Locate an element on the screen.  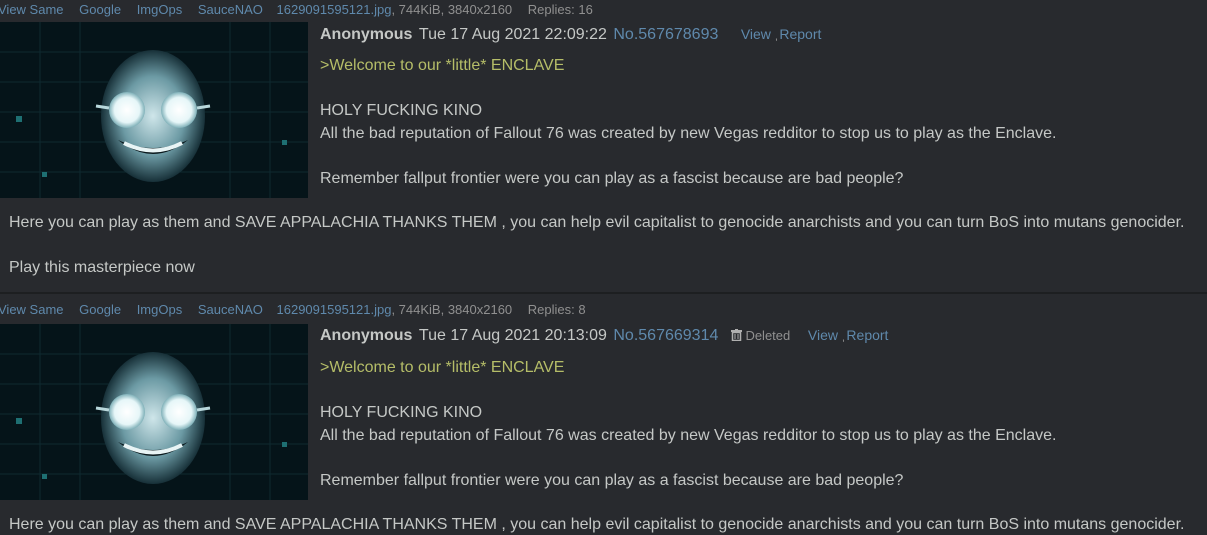
replies-count: Replies: 8 is located at coordinates (557, 310).